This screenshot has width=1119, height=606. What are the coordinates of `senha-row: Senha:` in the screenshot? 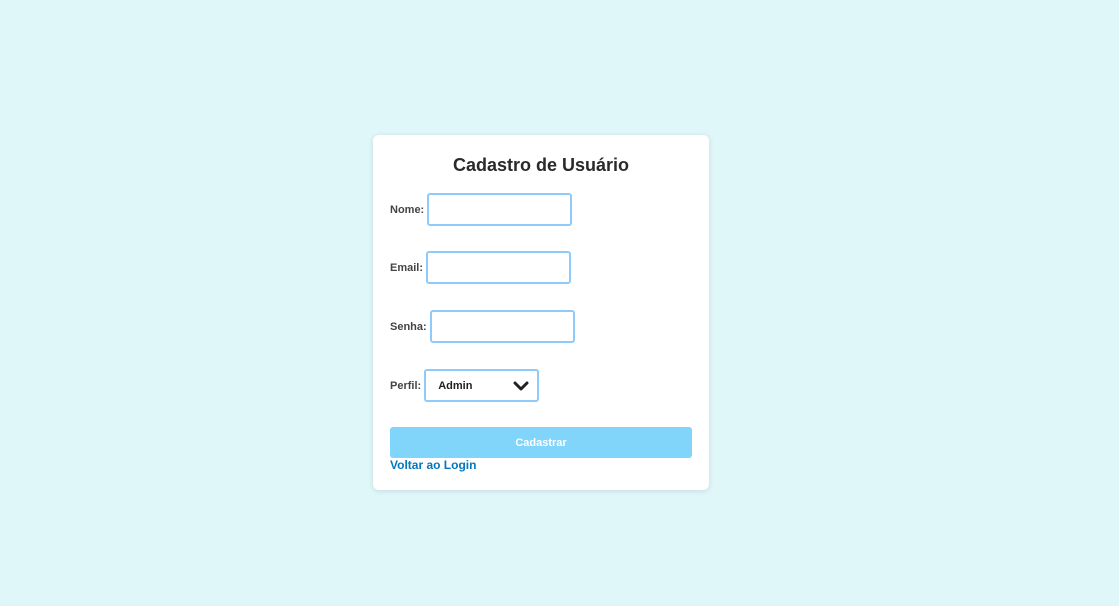 It's located at (482, 326).